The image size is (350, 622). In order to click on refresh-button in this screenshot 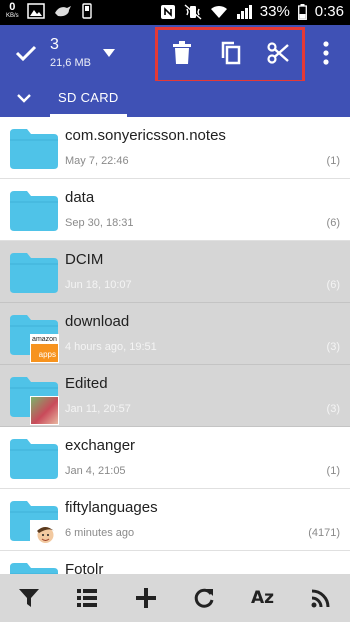, I will do `click(204, 598)`.